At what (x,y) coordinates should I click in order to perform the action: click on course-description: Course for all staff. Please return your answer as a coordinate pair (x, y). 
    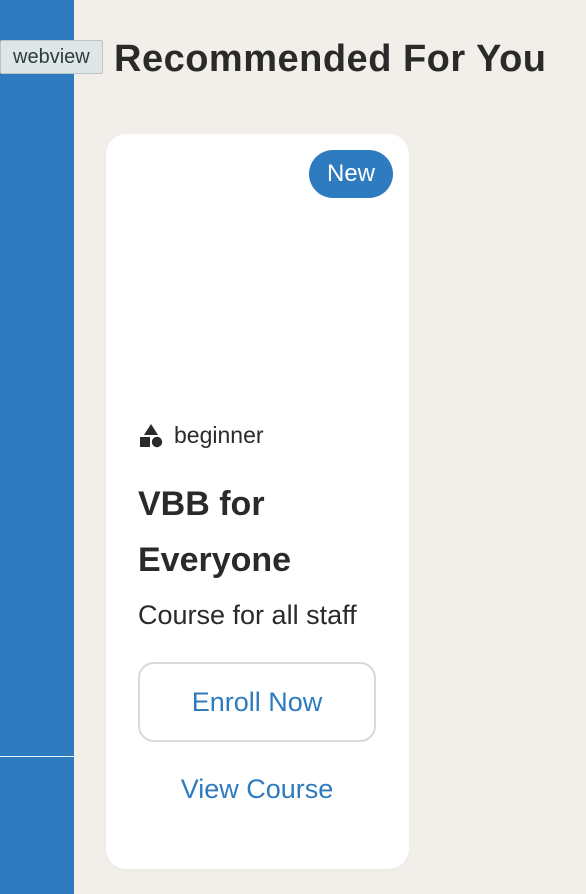
    Looking at the image, I should click on (247, 615).